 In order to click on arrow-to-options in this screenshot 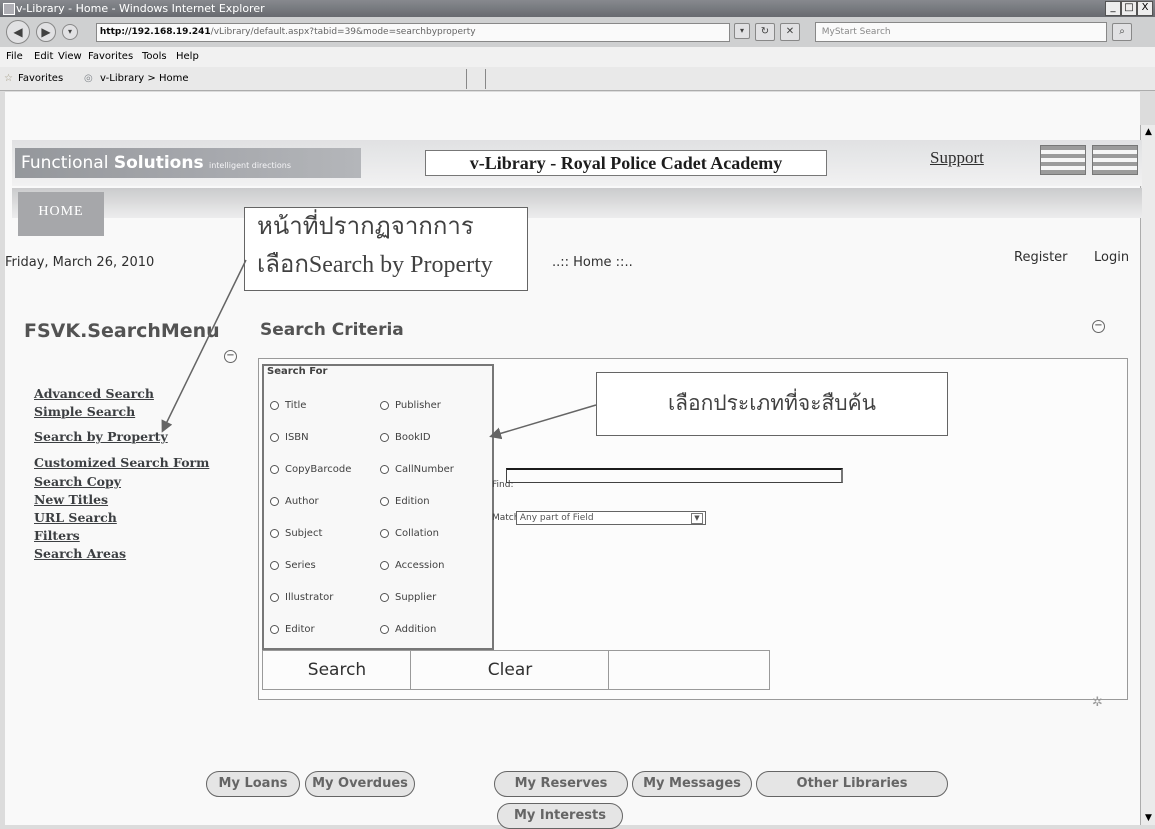, I will do `click(543, 422)`.